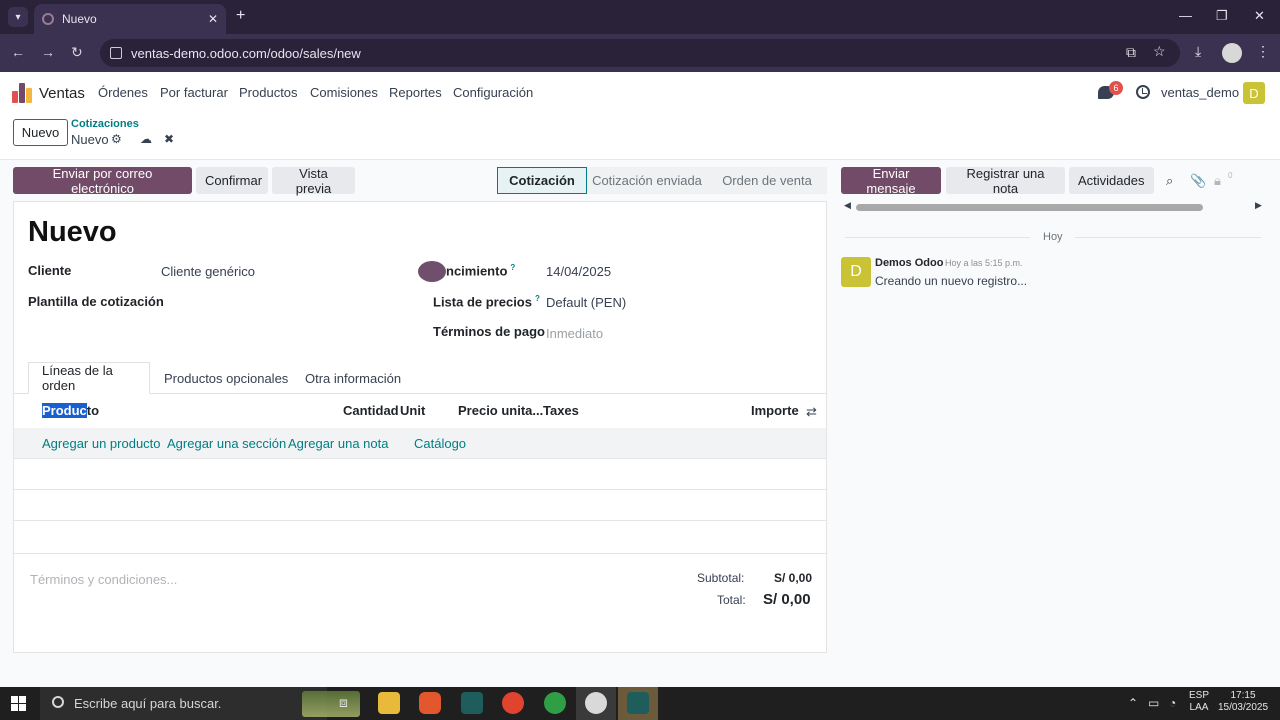  What do you see at coordinates (1153, 703) in the screenshot?
I see `battery-icon: ▭` at bounding box center [1153, 703].